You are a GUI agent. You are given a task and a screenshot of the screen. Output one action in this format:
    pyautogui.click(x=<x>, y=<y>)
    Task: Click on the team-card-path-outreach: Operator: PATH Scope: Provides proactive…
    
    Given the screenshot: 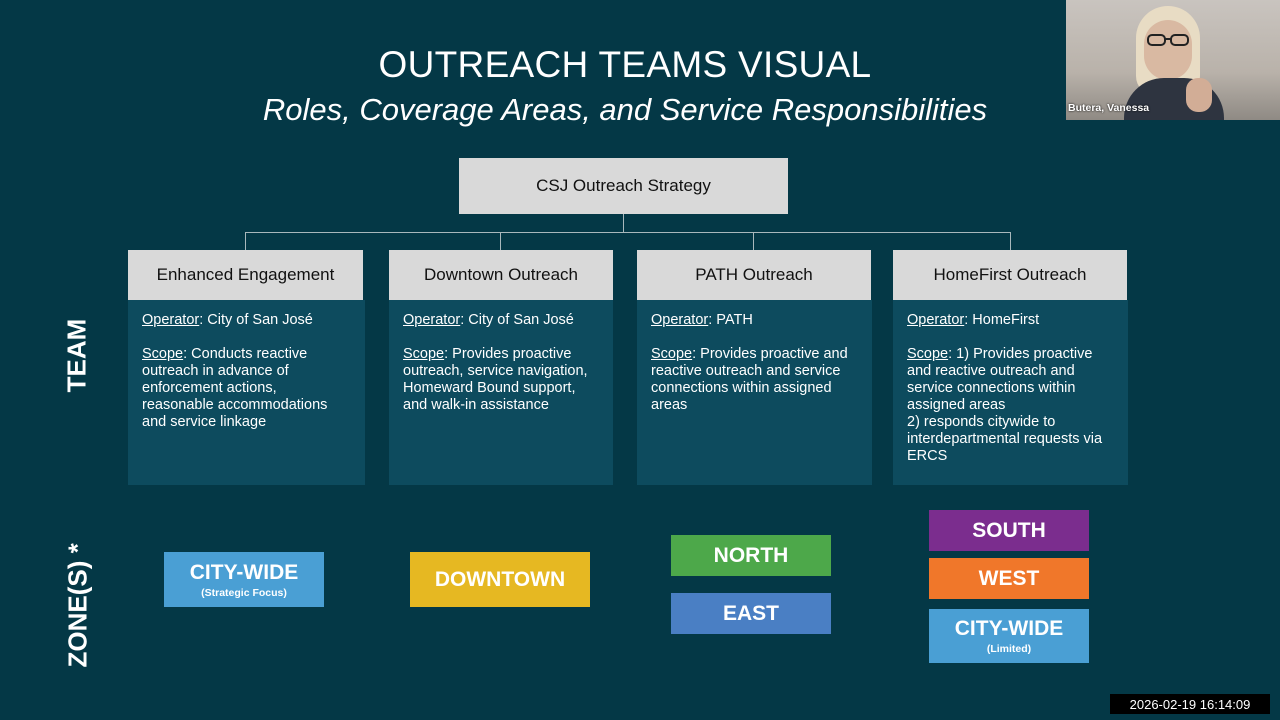 What is the action you would take?
    pyautogui.click(x=754, y=392)
    